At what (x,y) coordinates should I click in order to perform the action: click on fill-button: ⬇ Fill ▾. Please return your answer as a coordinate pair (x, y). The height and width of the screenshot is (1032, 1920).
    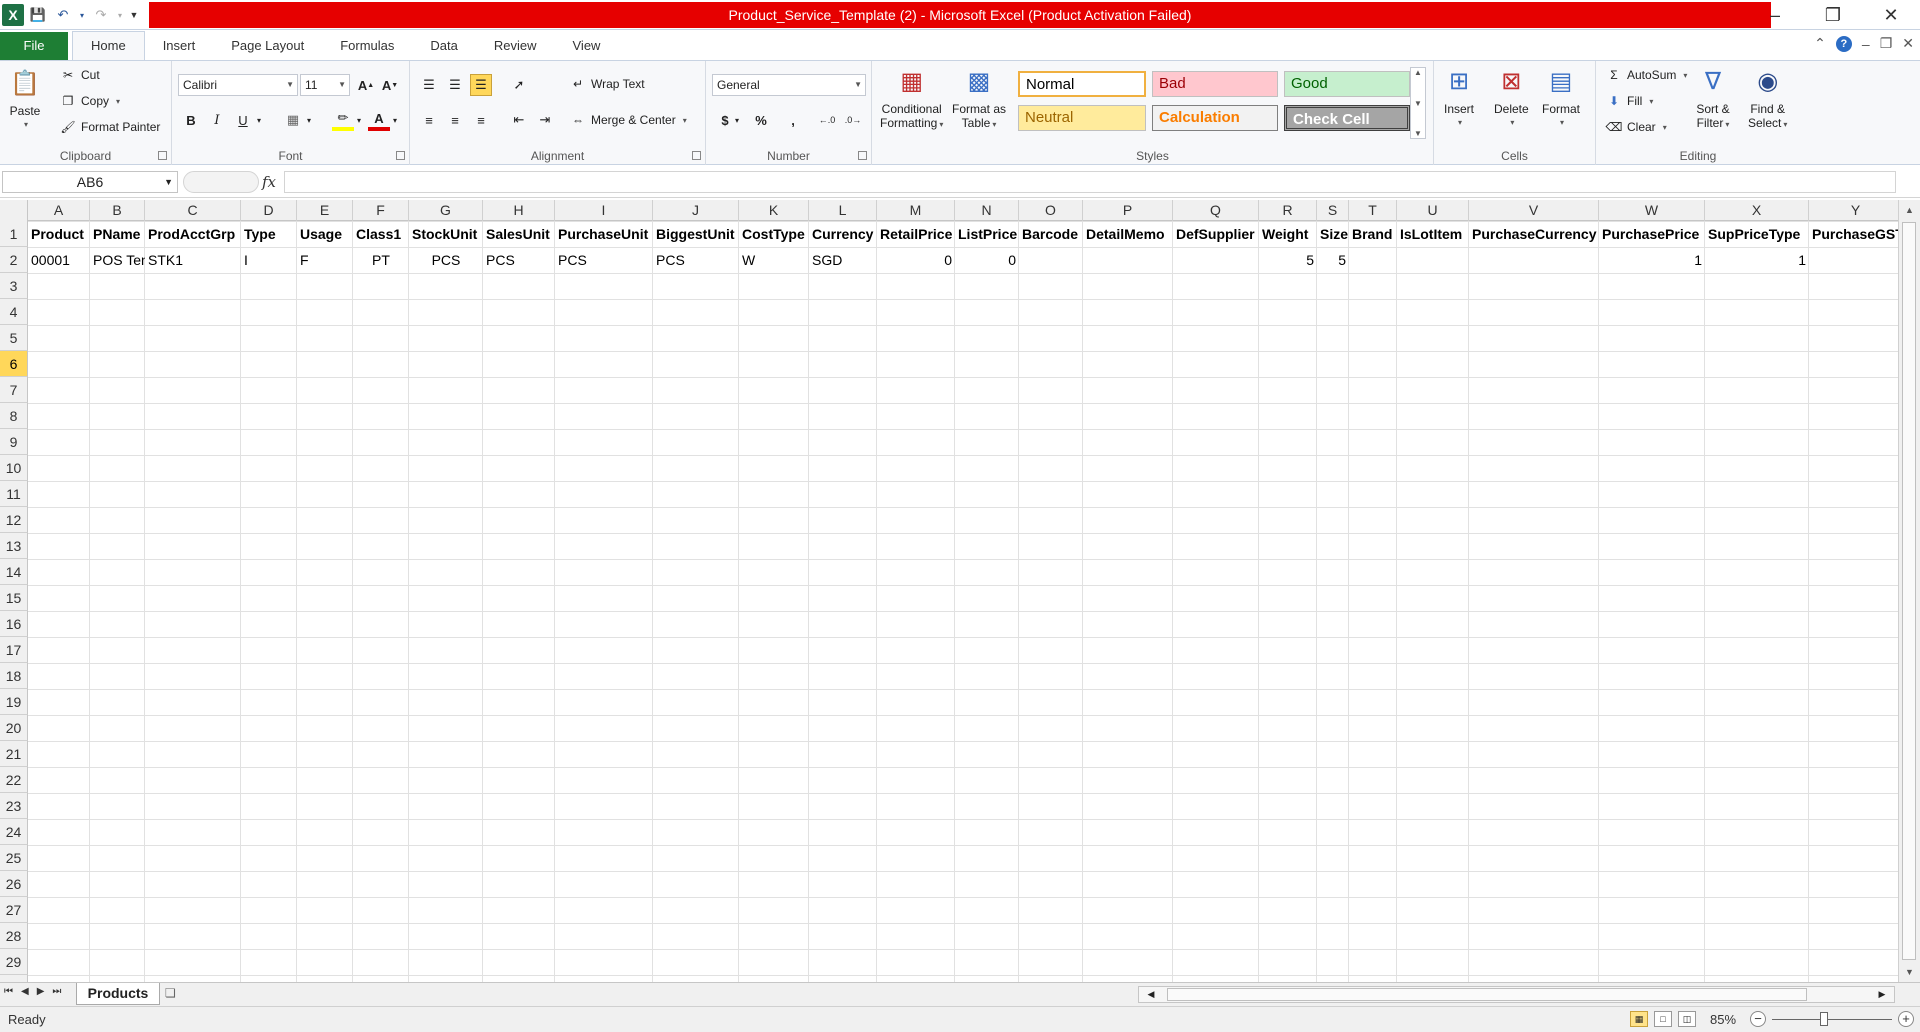
    Looking at the image, I should click on (1629, 101).